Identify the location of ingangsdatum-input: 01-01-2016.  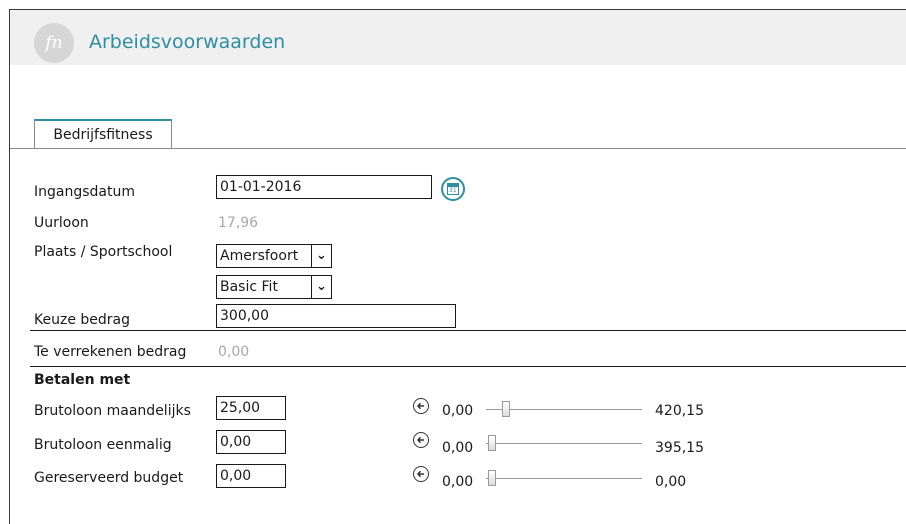
(324, 187).